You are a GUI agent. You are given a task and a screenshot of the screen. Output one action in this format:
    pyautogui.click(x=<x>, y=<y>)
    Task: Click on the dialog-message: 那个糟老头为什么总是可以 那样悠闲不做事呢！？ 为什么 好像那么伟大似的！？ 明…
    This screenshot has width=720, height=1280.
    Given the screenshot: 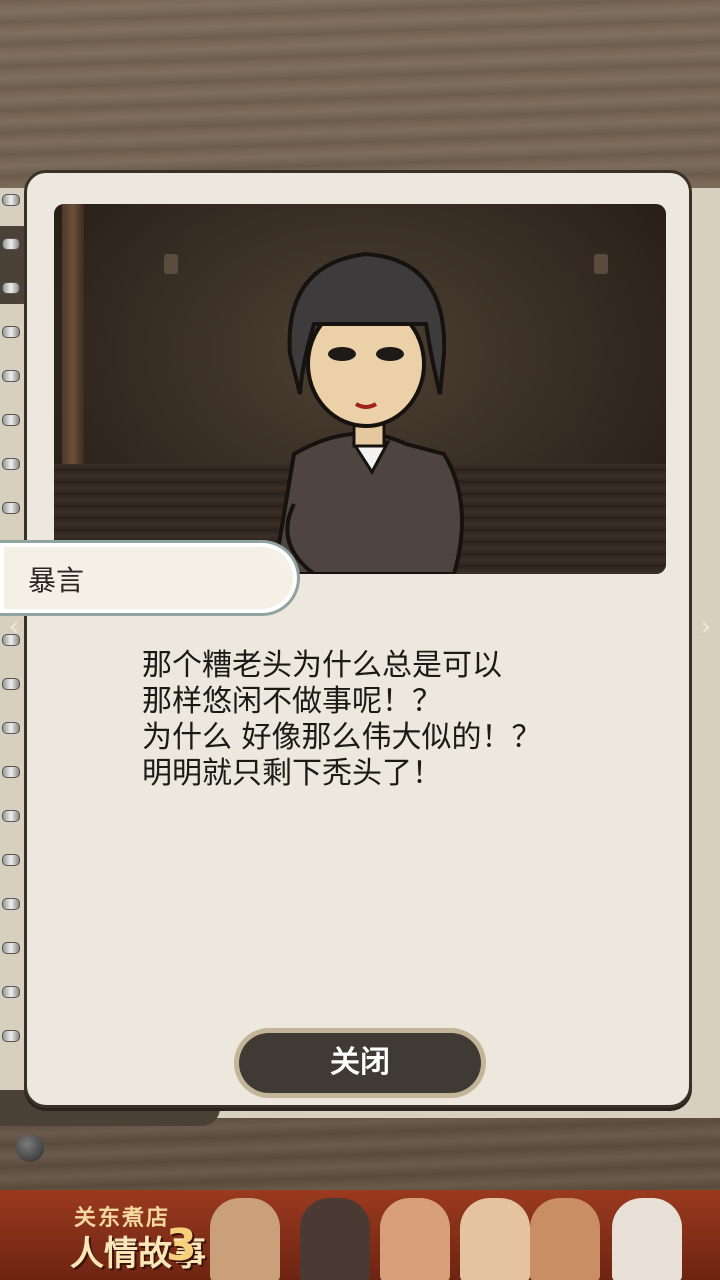 What is the action you would take?
    pyautogui.click(x=392, y=720)
    